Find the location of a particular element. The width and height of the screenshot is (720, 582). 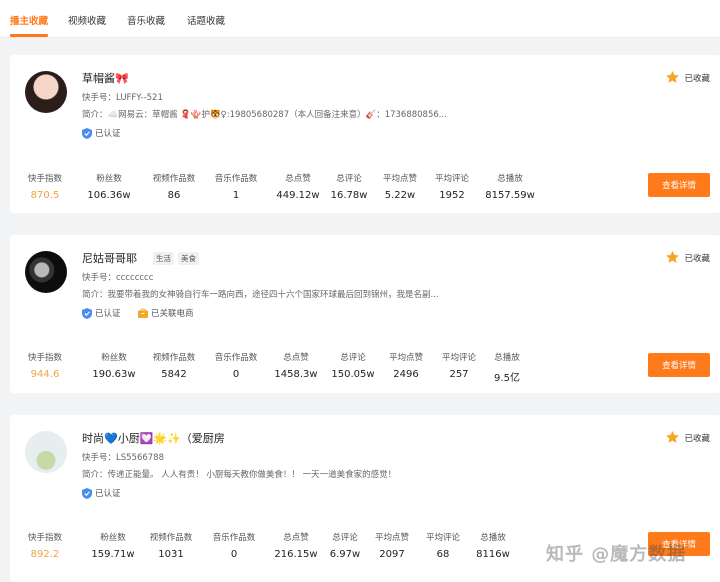

name-row: 时尚💙小厨💟🌟✨（爱厨房 is located at coordinates (153, 438).